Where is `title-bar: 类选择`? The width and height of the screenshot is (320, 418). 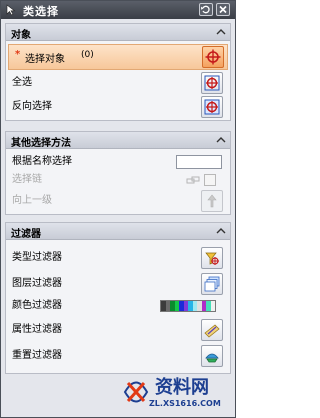 title-bar: 类选择 is located at coordinates (118, 10).